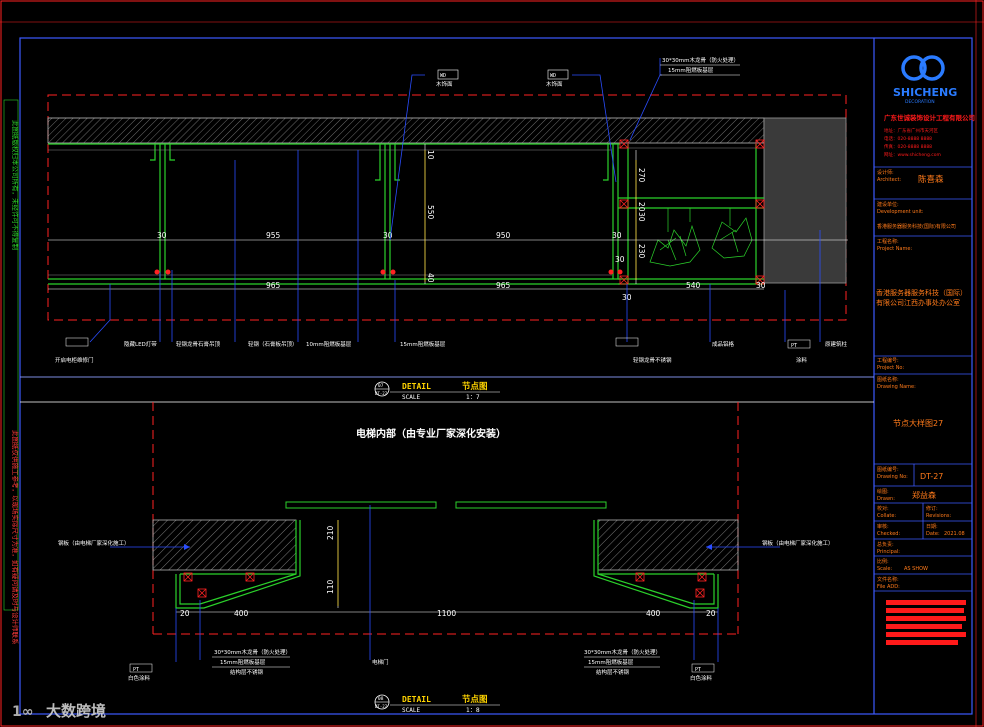 The height and width of the screenshot is (727, 984). Describe the element at coordinates (929, 117) in the screenshot. I see `company-name: 广东世诚装饰设计工程有限公司` at that location.